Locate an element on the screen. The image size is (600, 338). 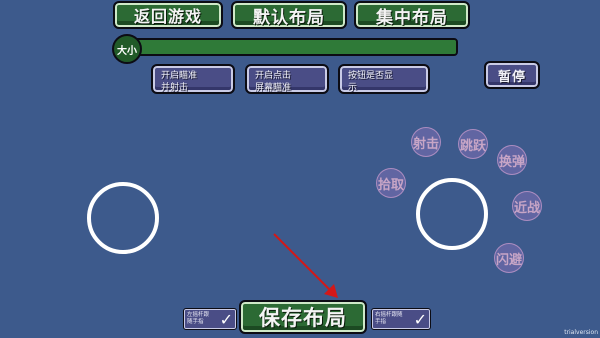
back-to-game-button: 返回游戏 is located at coordinates (168, 15).